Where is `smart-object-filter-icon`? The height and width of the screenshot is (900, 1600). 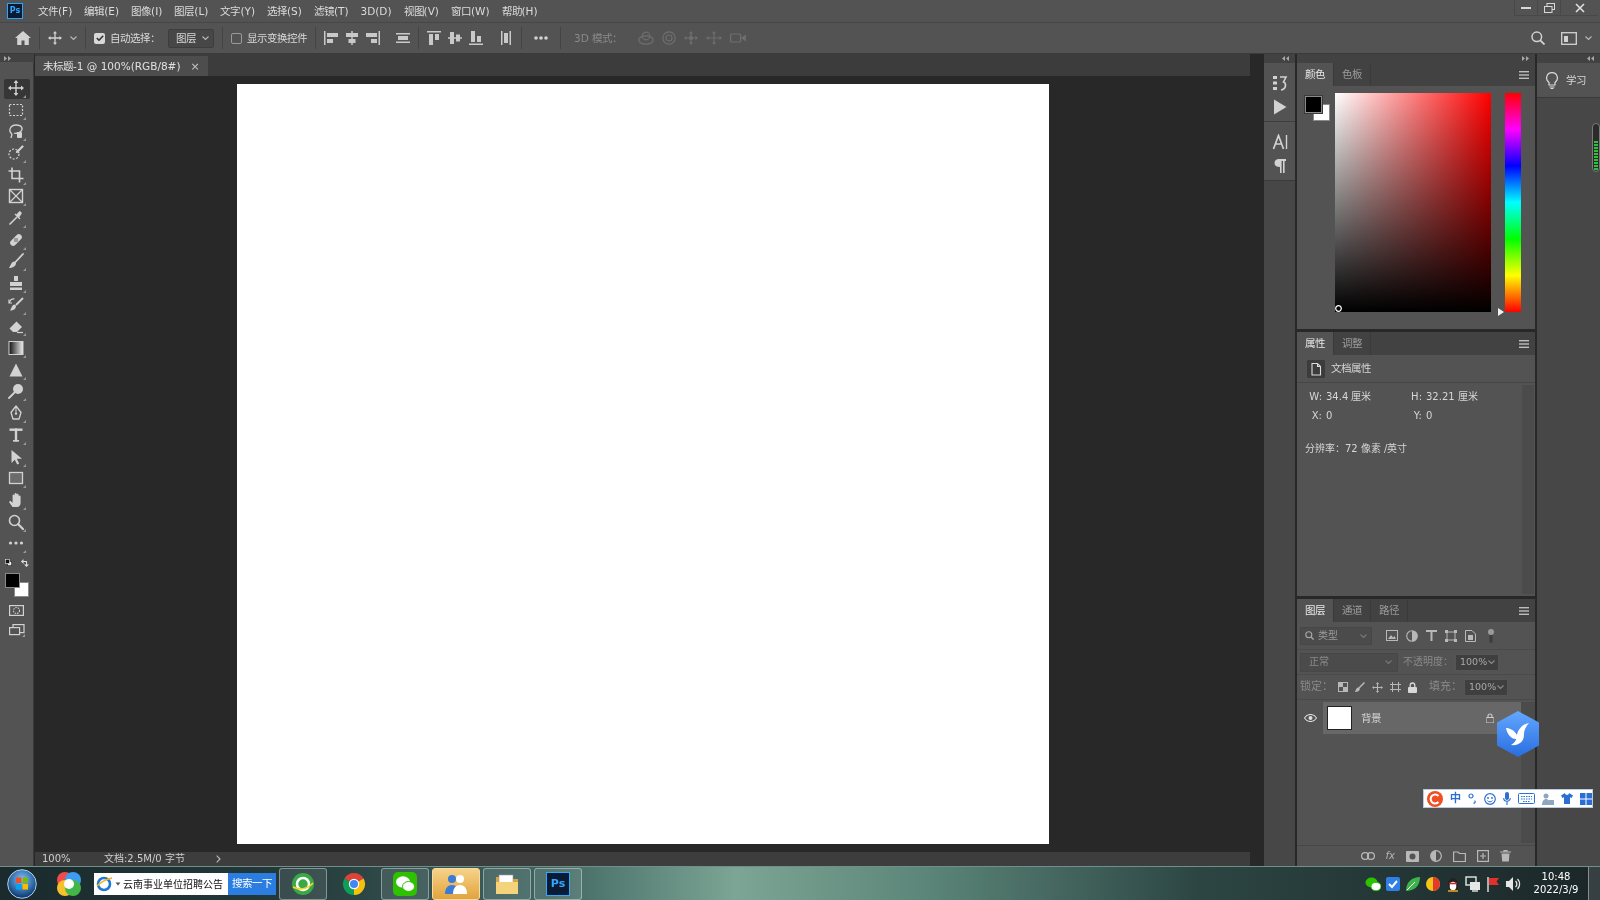 smart-object-filter-icon is located at coordinates (1470, 635).